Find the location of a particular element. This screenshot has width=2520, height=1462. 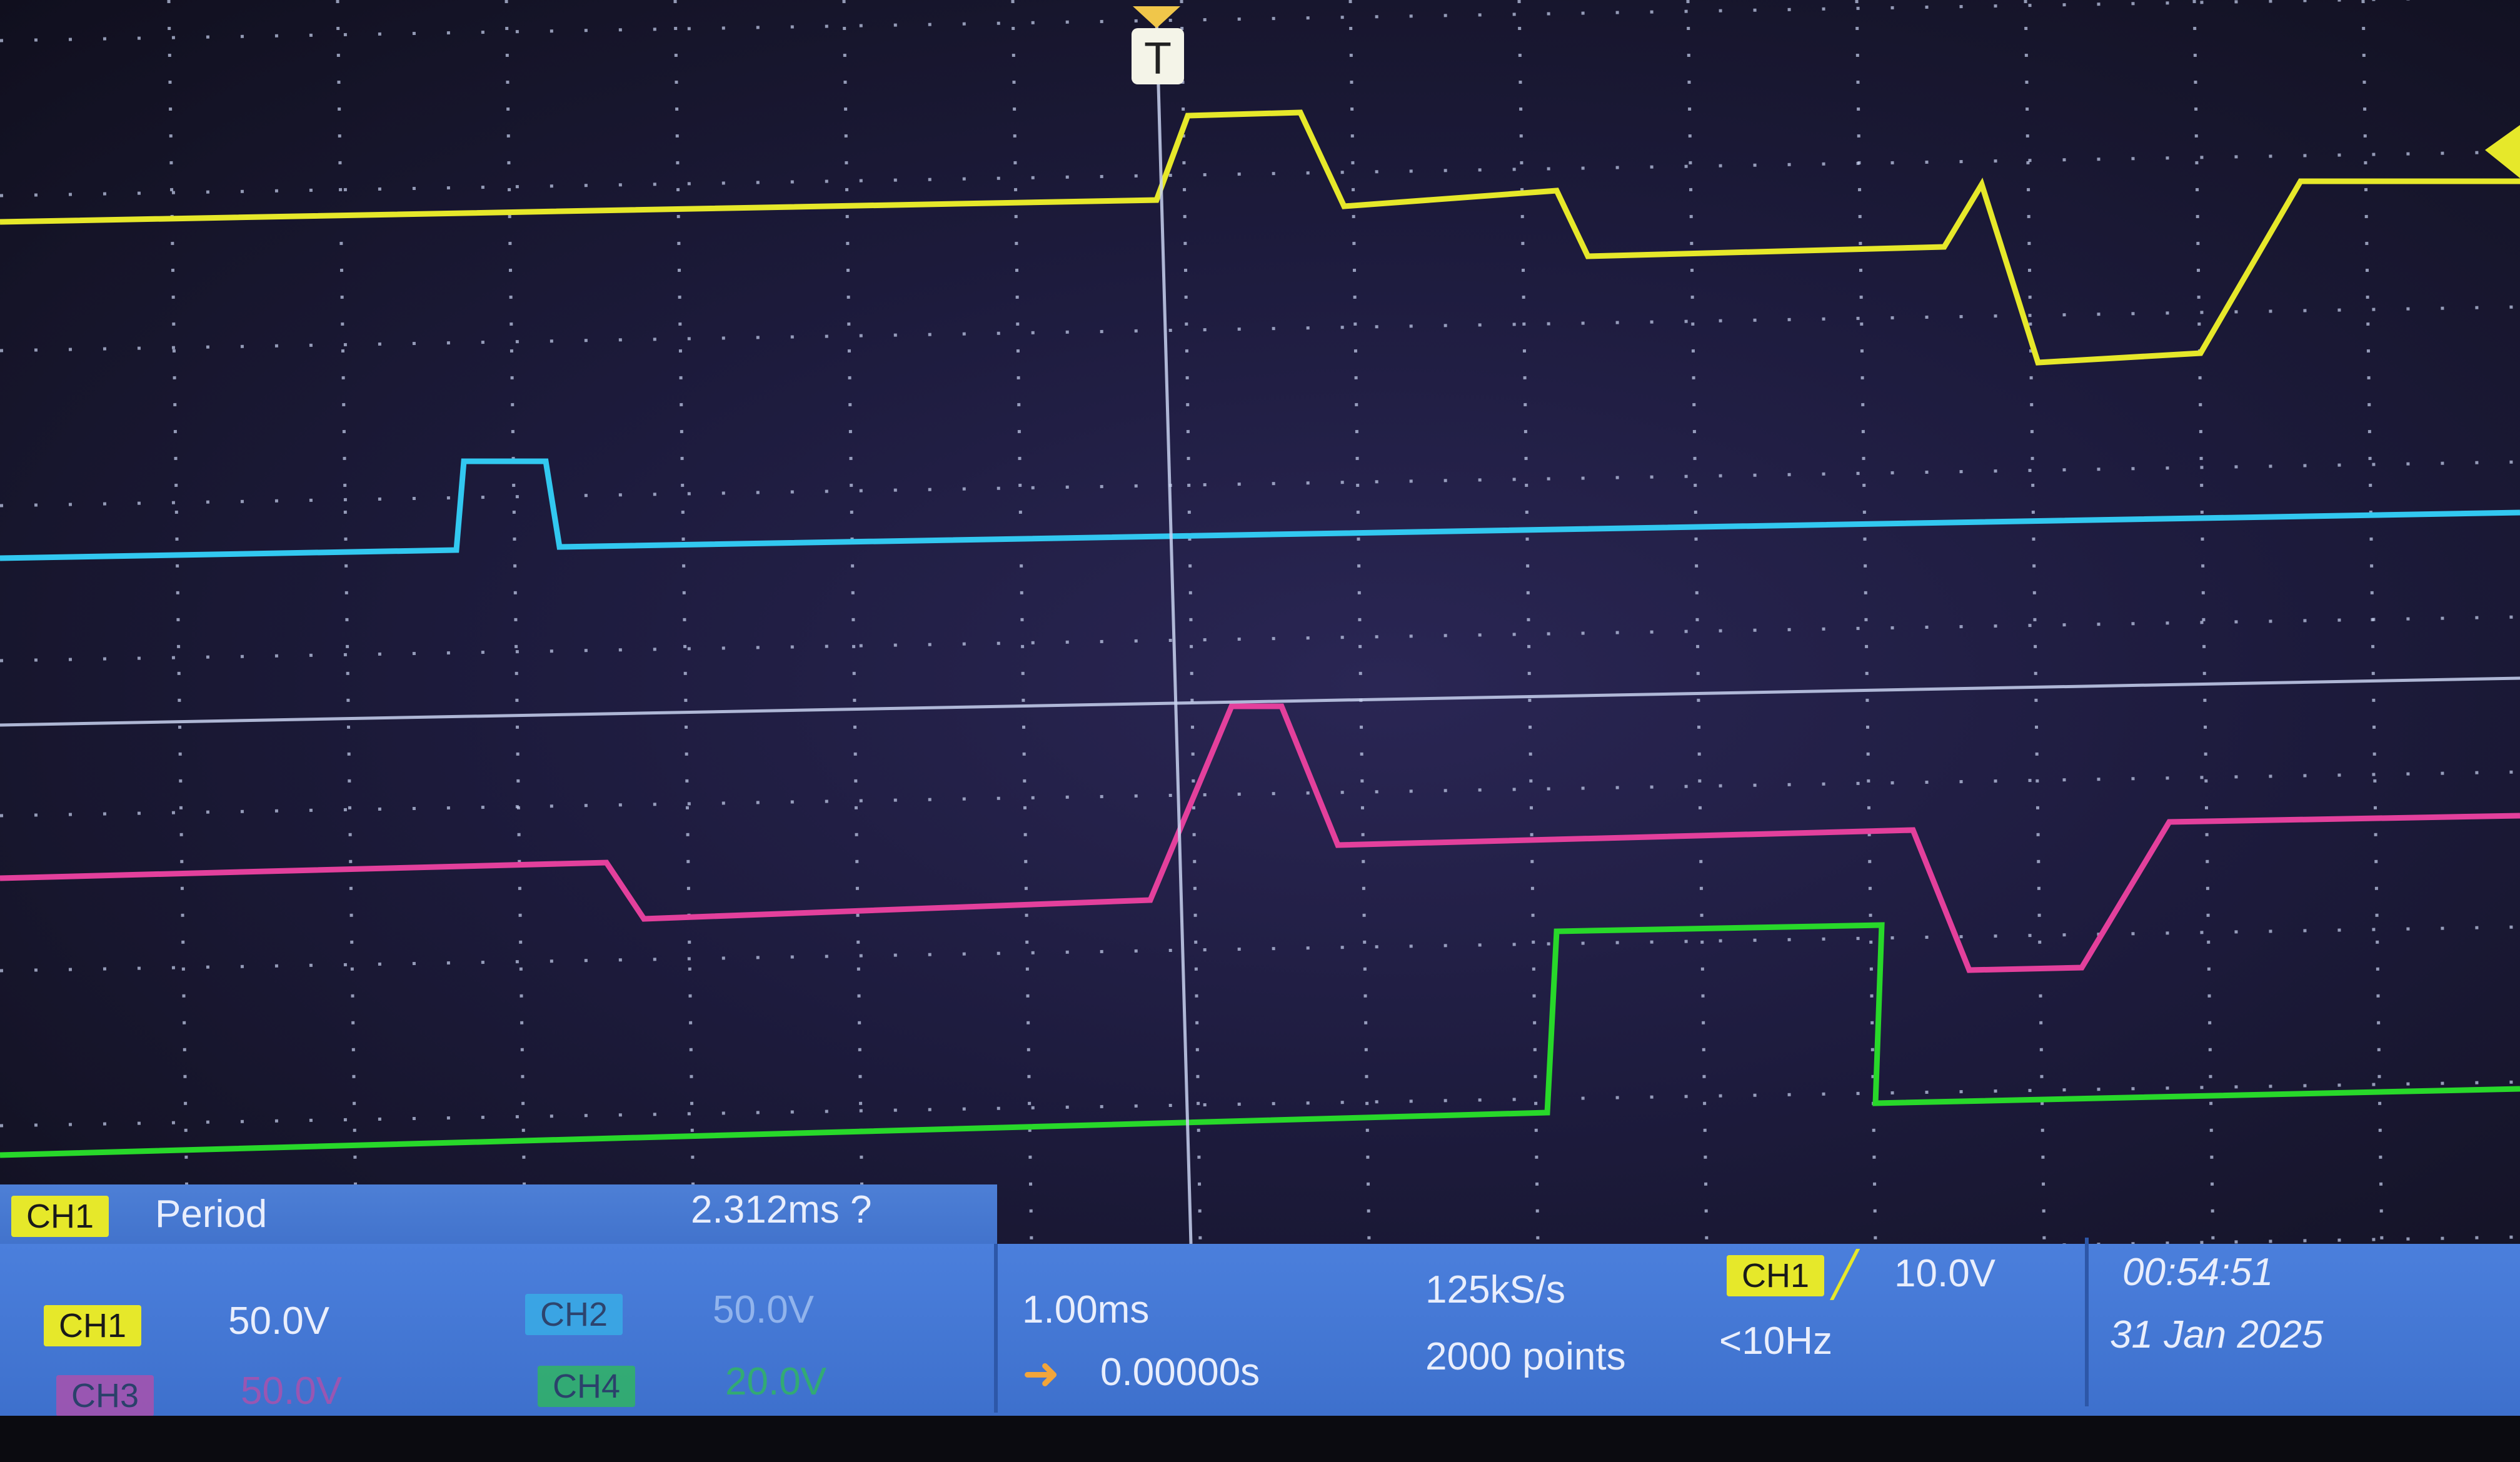

center-horizontal-line is located at coordinates (1260, 701).